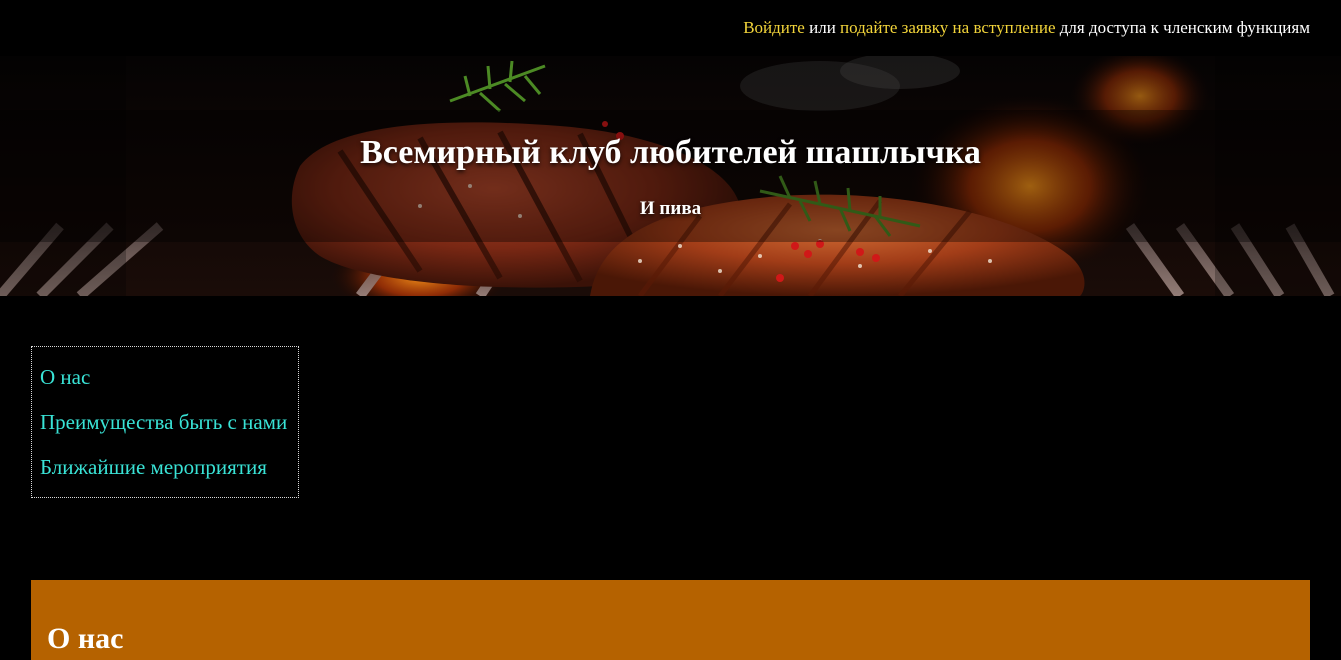 The height and width of the screenshot is (660, 1341). I want to click on about-section: О нас, so click(670, 620).